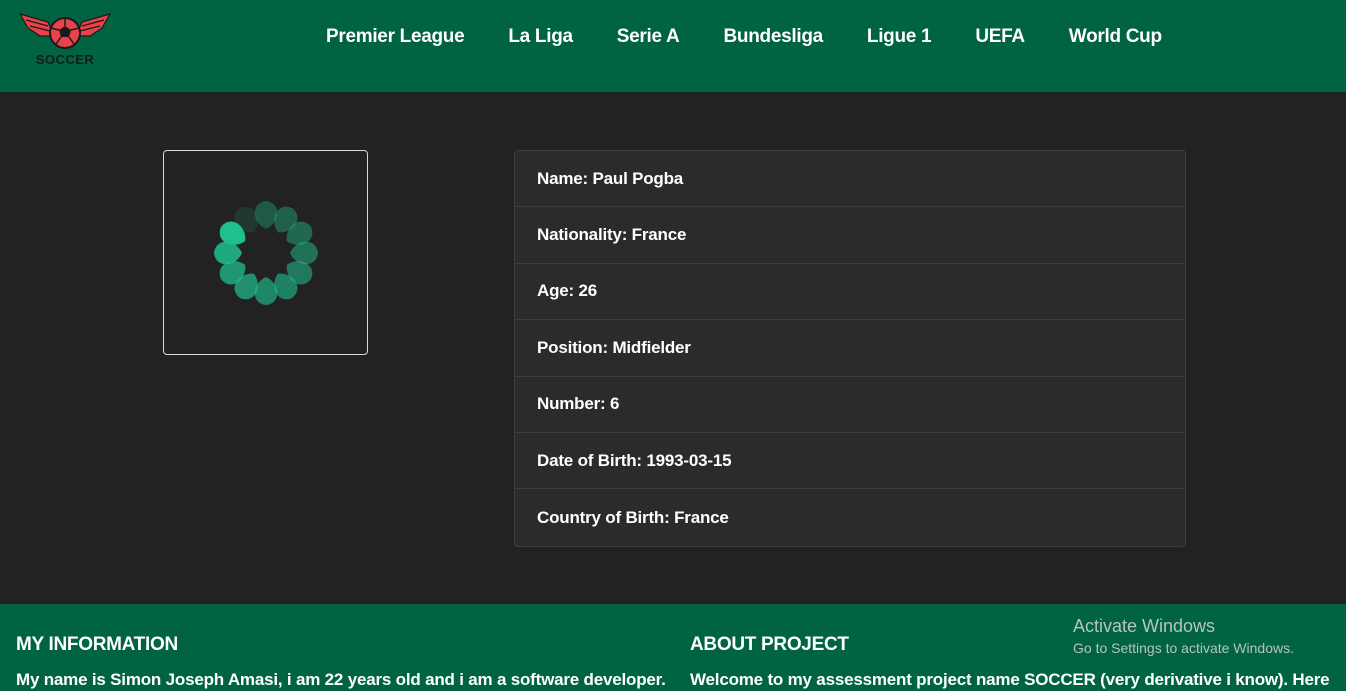 The height and width of the screenshot is (691, 1346). What do you see at coordinates (999, 37) in the screenshot?
I see `nav-uefa: UEFA` at bounding box center [999, 37].